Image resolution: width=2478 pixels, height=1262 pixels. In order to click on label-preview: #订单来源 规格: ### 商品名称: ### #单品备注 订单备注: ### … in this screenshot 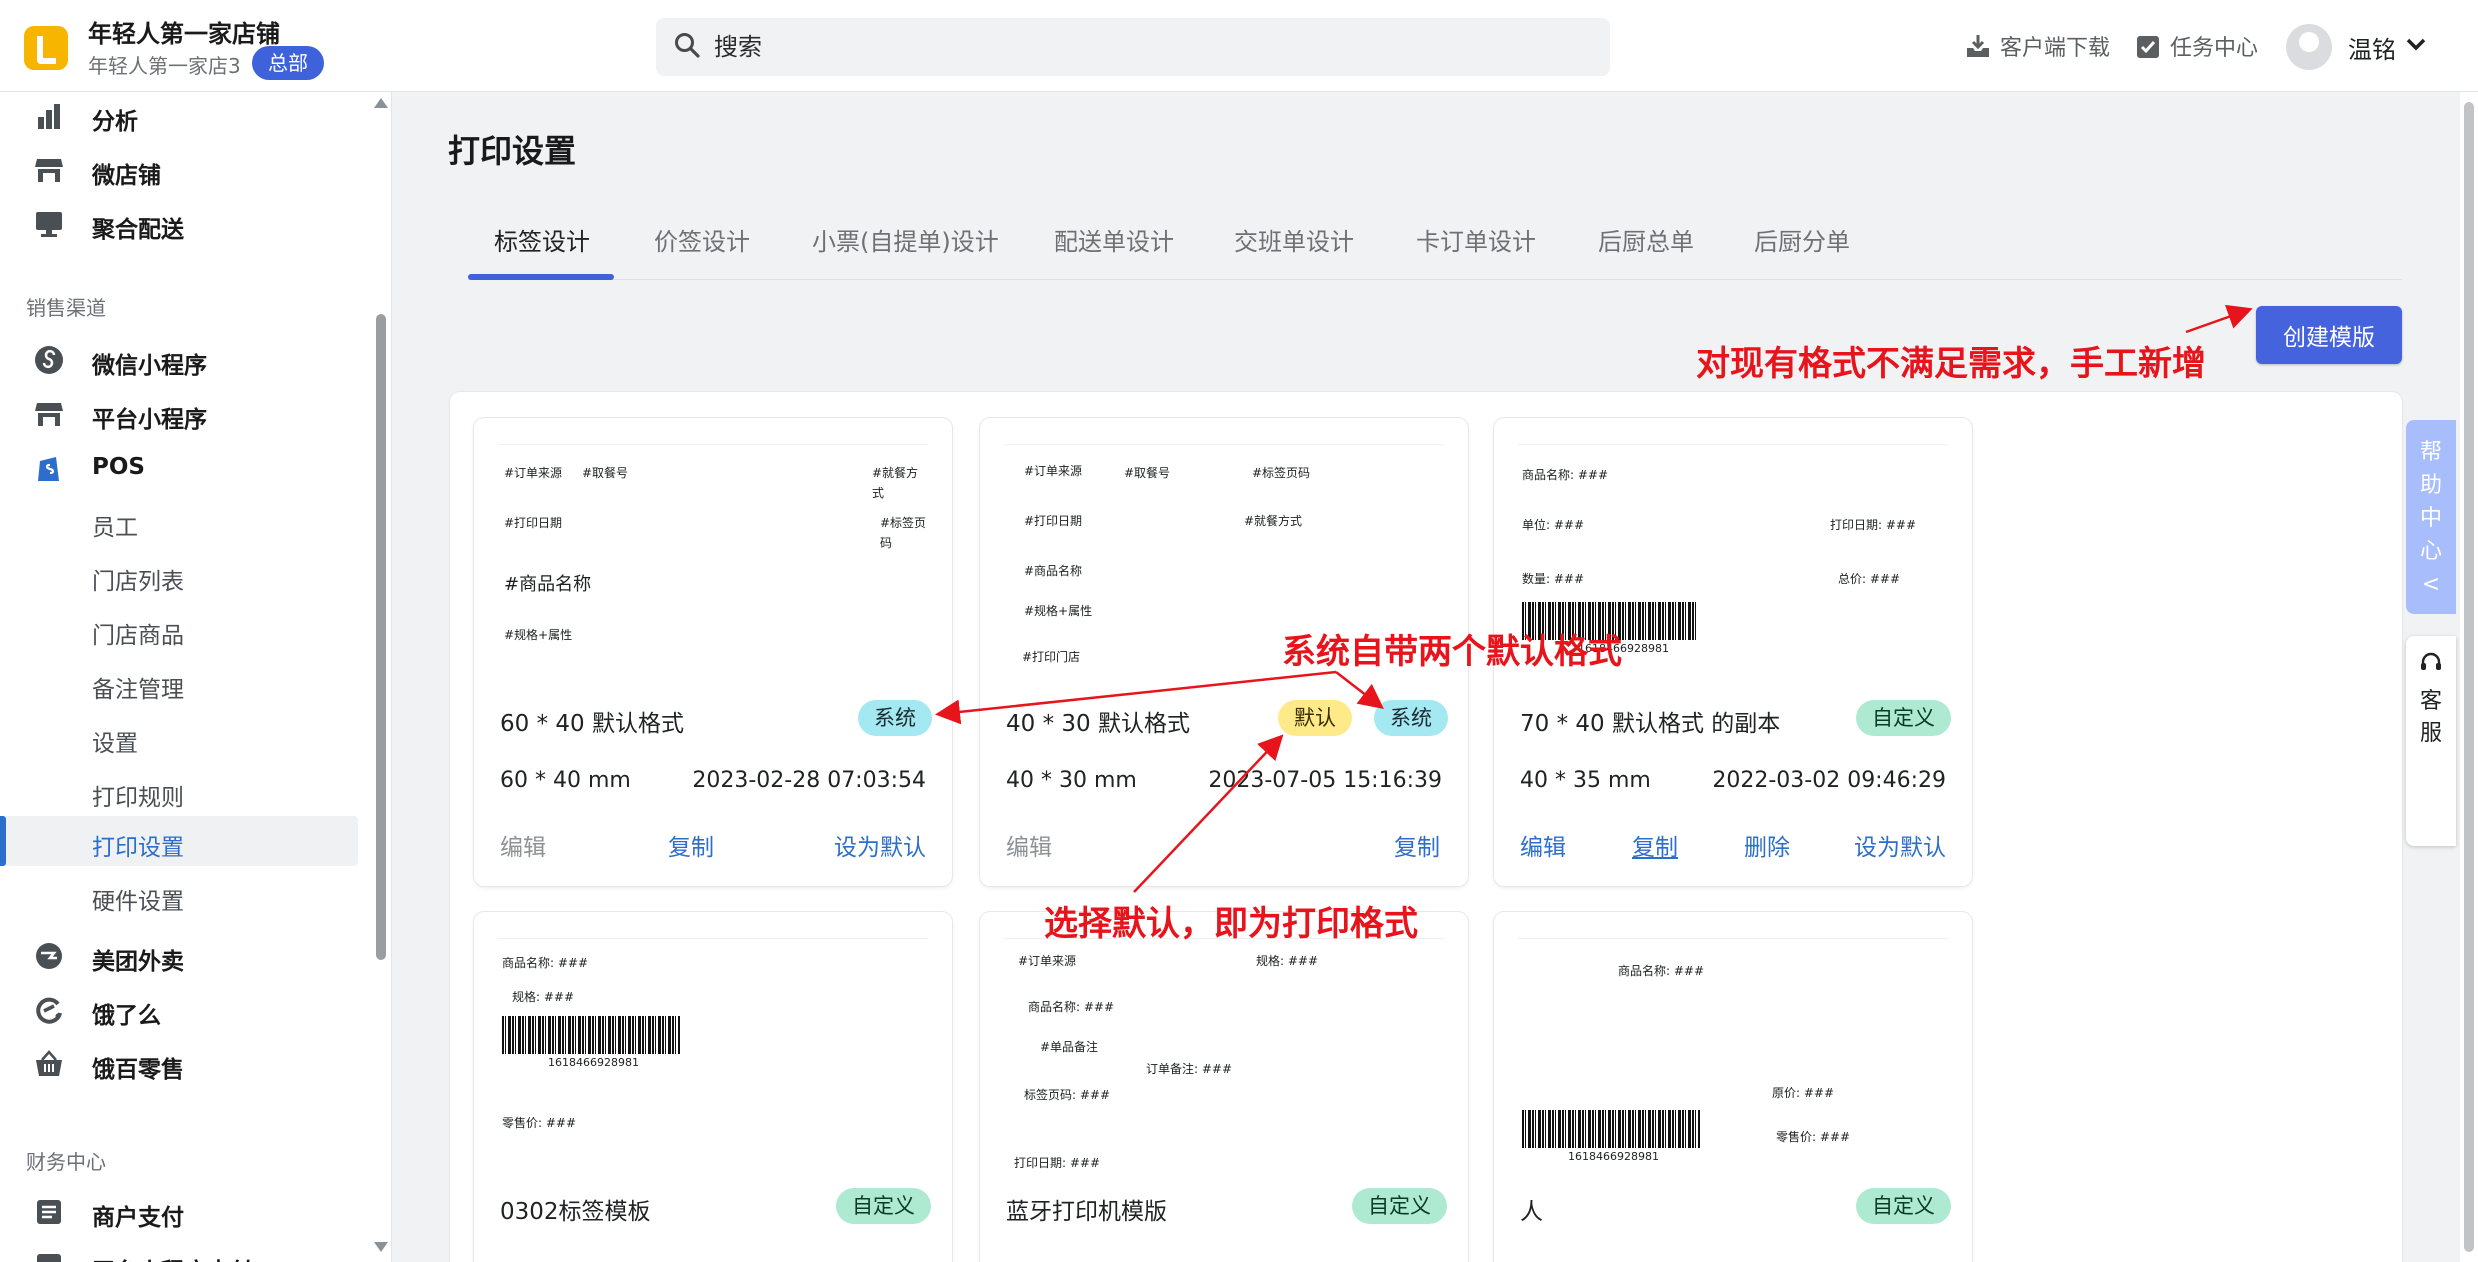, I will do `click(1224, 1067)`.